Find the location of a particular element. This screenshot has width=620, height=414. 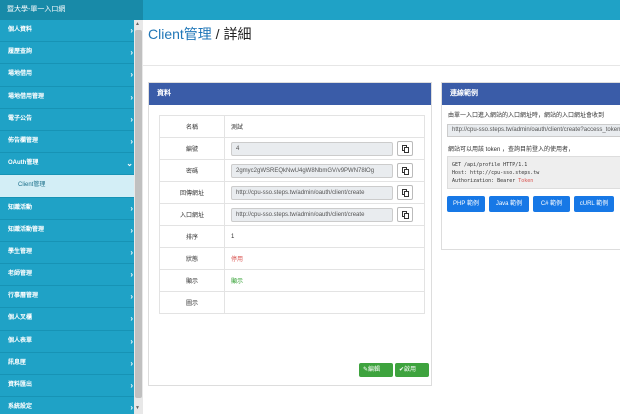

java-example-button: Java 範例 is located at coordinates (509, 204).